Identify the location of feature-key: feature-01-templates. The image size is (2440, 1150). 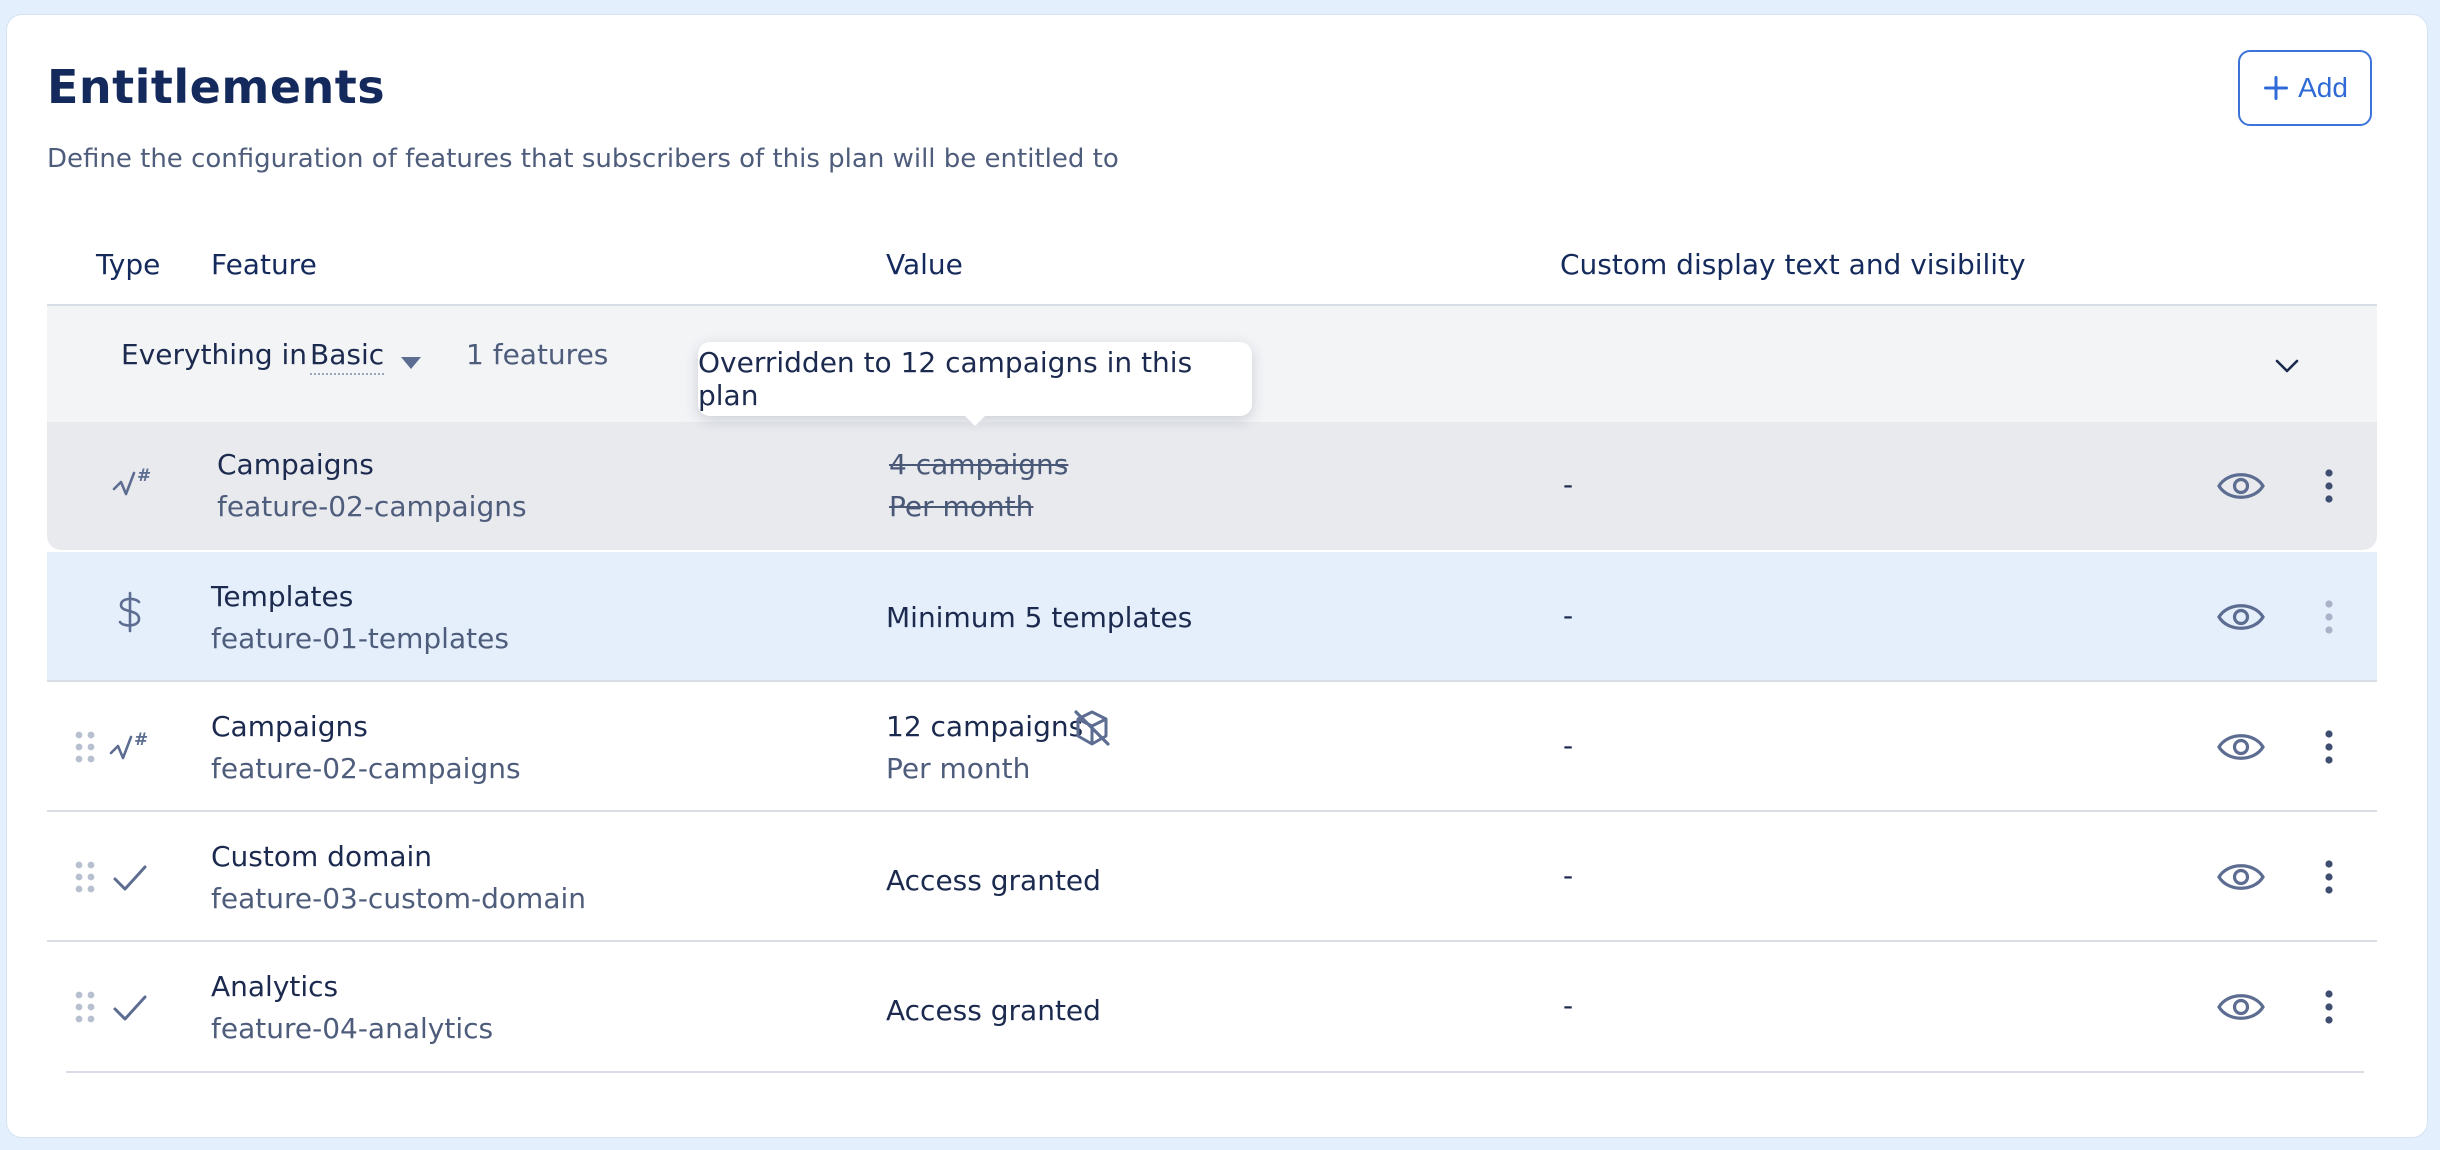
(360, 638).